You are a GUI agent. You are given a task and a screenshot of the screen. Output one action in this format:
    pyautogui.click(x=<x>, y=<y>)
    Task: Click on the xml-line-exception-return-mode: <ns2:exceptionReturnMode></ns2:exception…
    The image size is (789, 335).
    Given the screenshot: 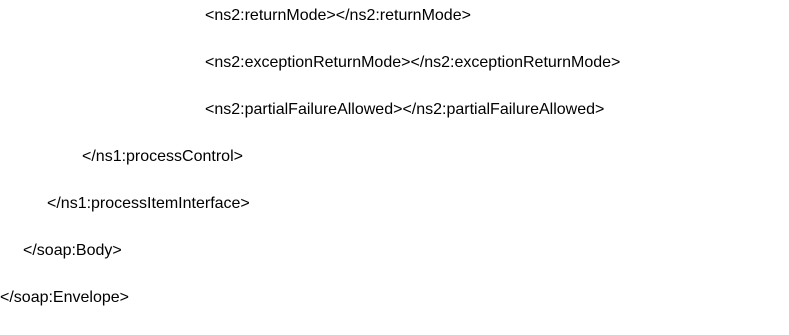 What is the action you would take?
    pyautogui.click(x=413, y=62)
    